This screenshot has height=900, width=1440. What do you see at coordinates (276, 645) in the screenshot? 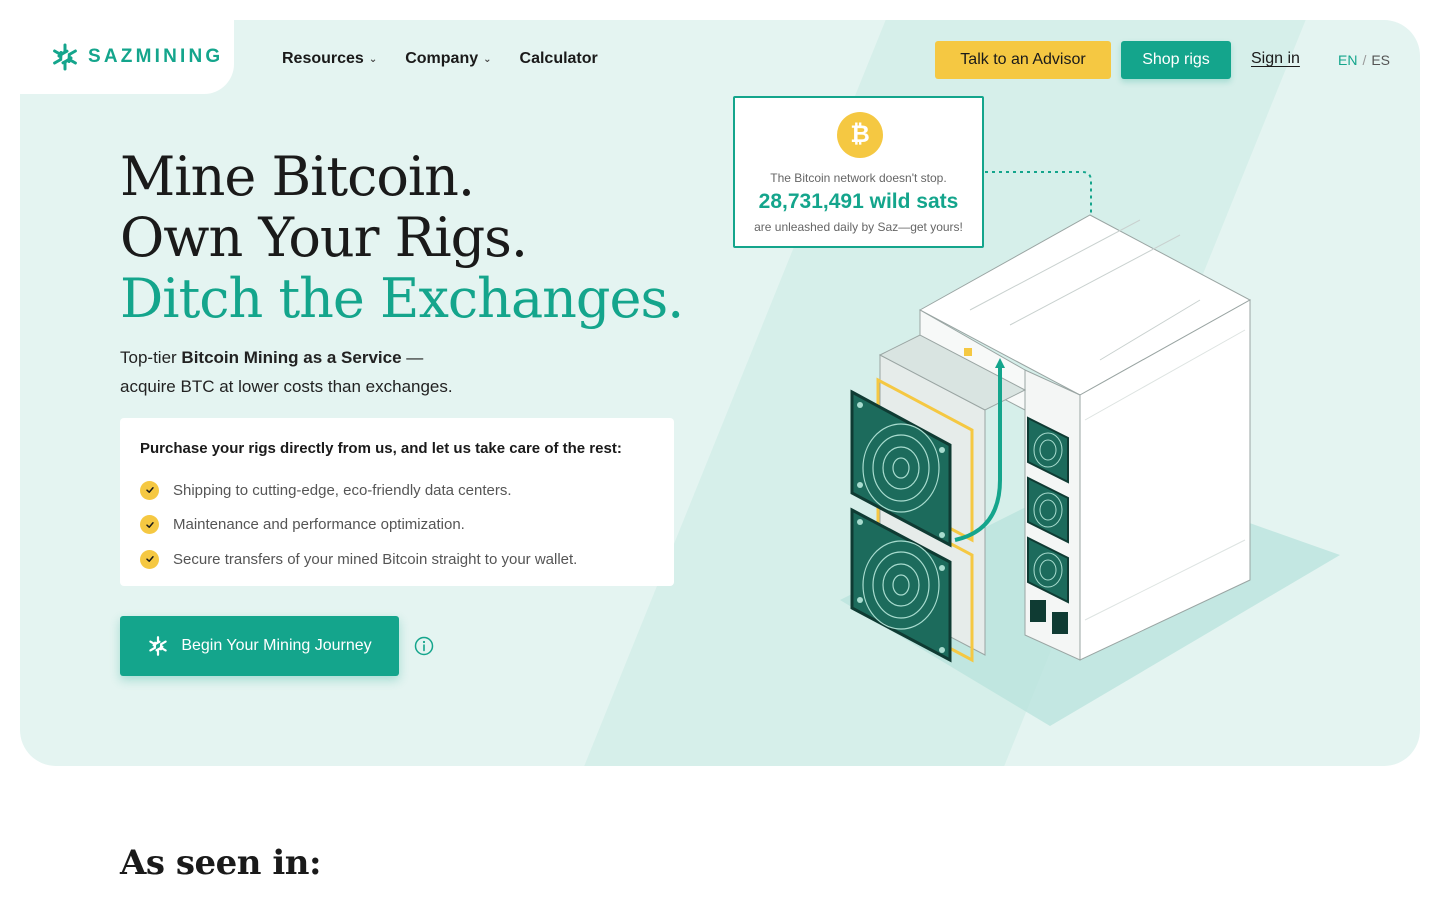
I see `begin-button-label: Begin Your Mining Journey` at bounding box center [276, 645].